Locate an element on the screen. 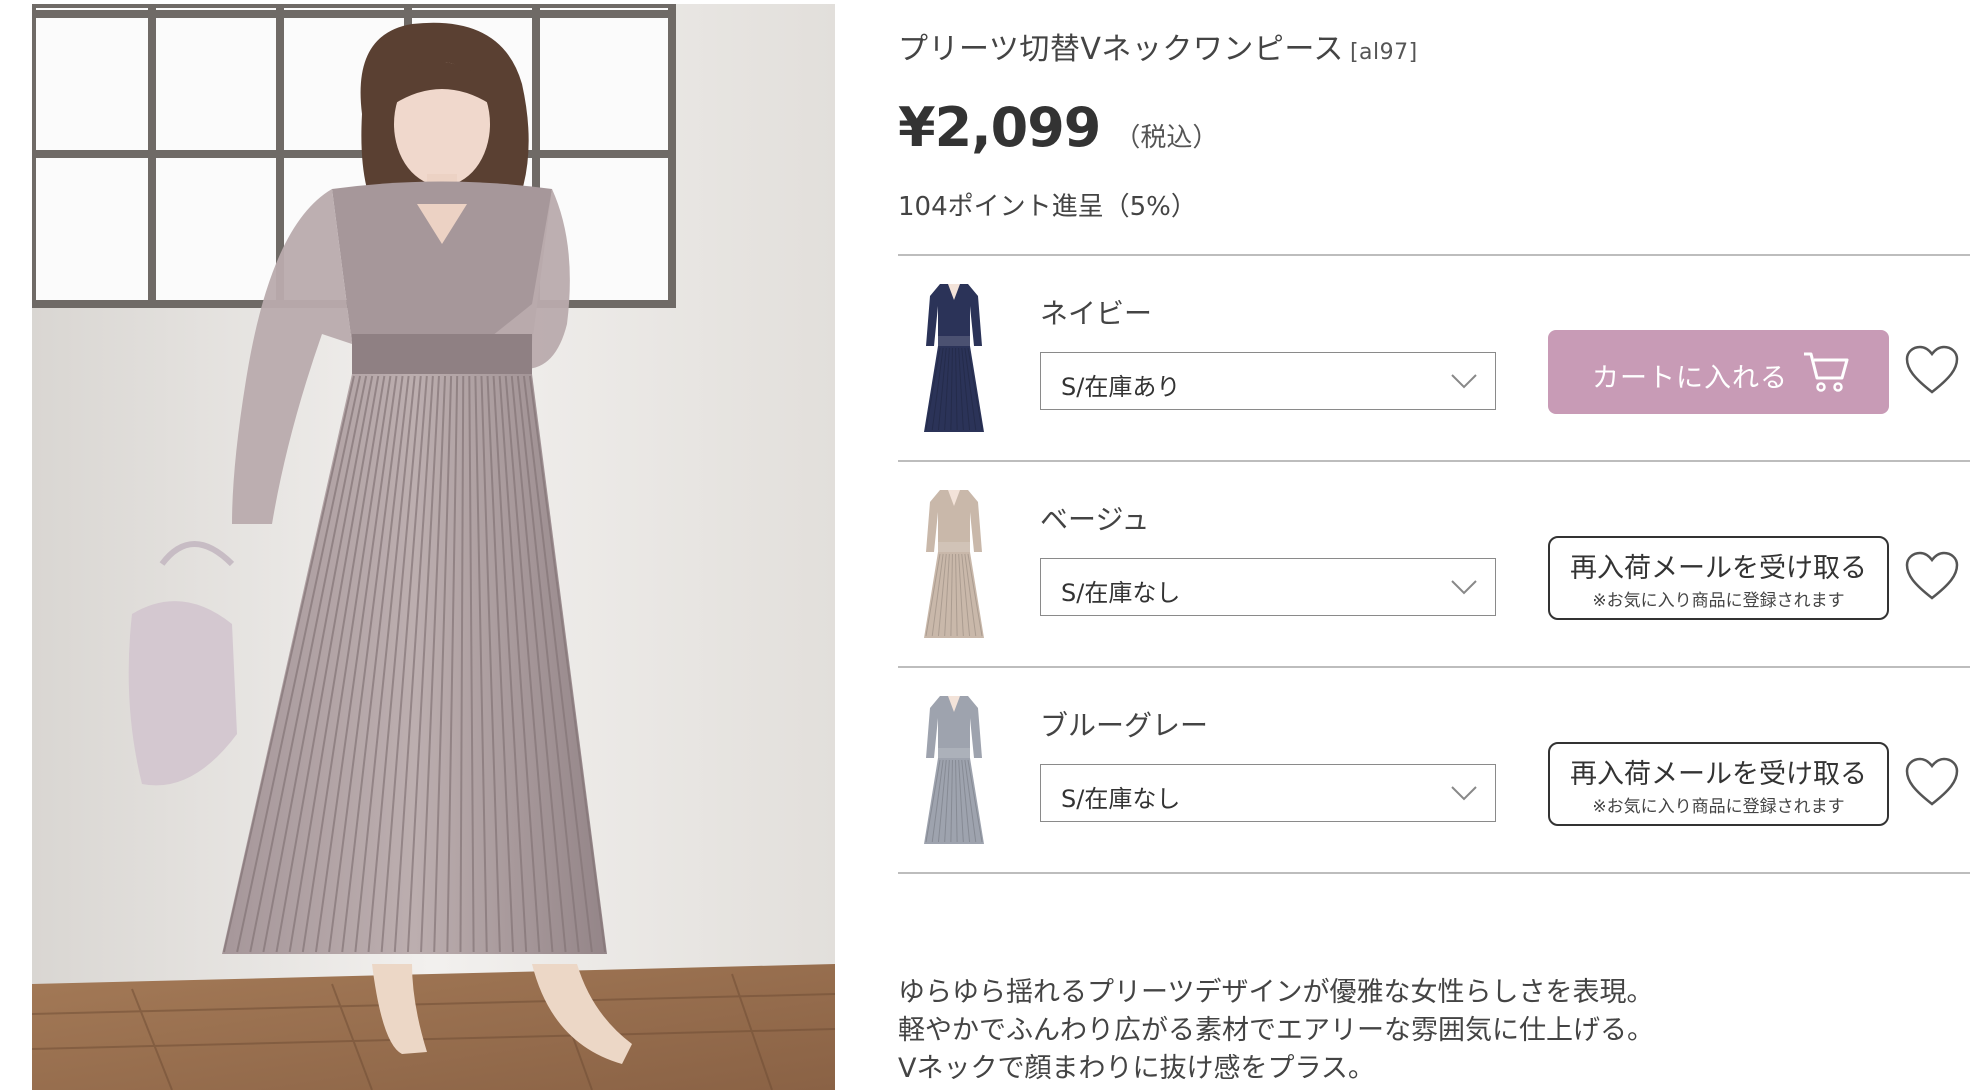 This screenshot has width=1986, height=1090. variant-color-name: ブルーグレー is located at coordinates (1124, 725).